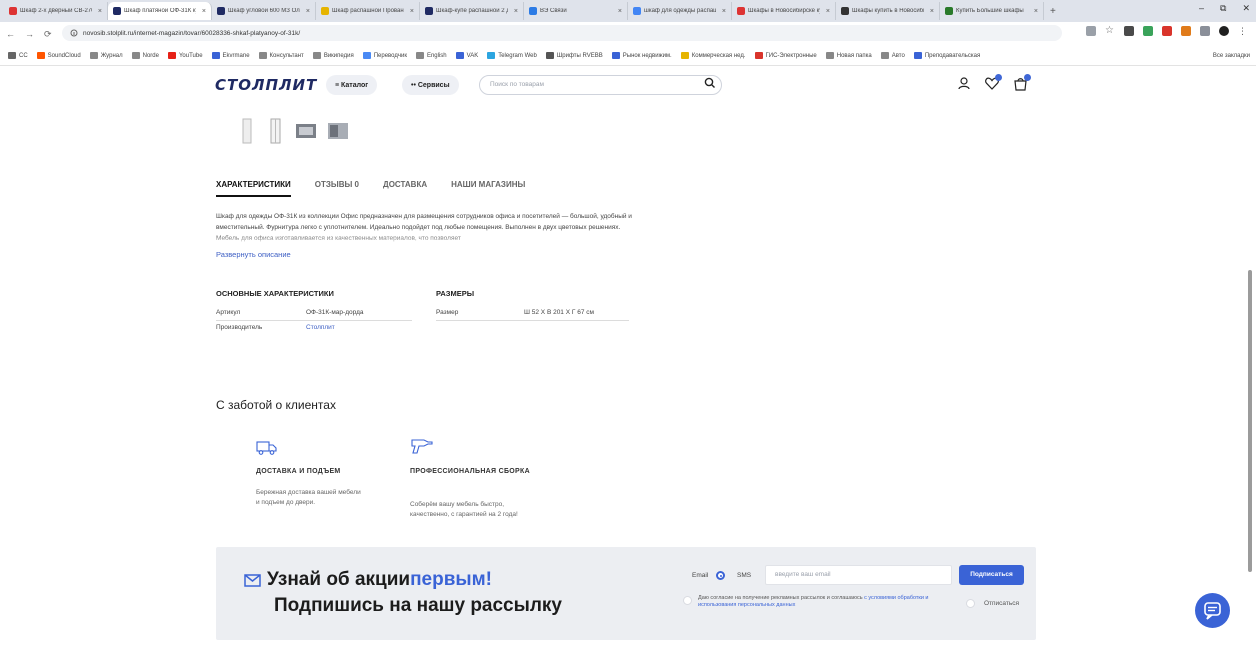 This screenshot has height=653, width=1256. What do you see at coordinates (352, 85) in the screenshot?
I see `catalog-button: ≡ Каталог` at bounding box center [352, 85].